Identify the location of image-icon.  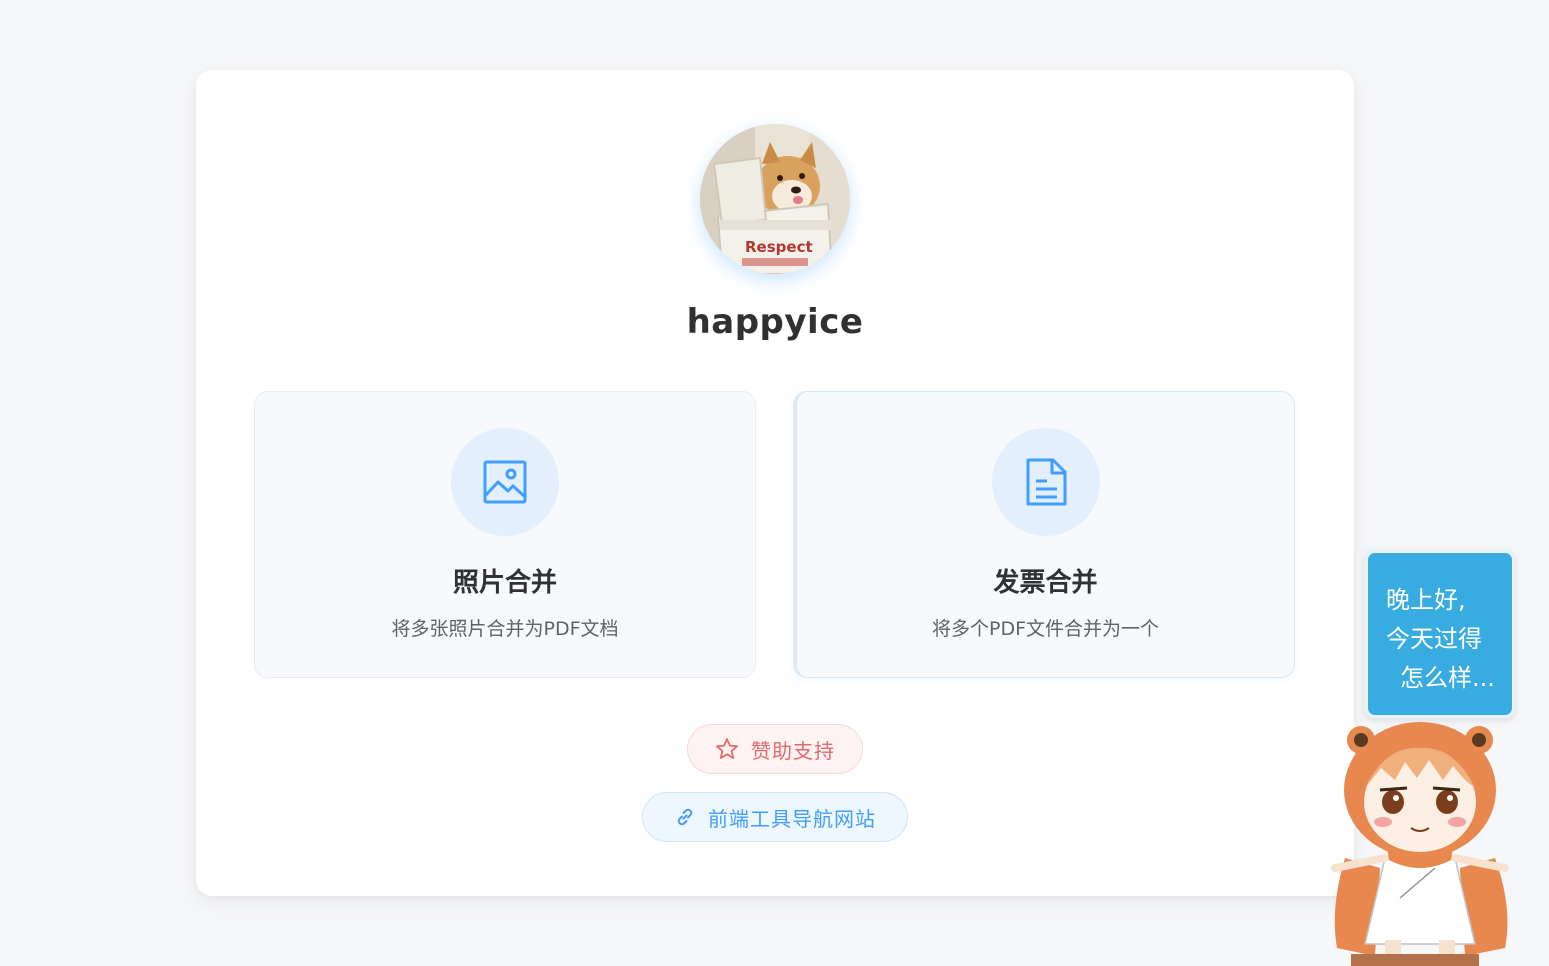
(505, 482).